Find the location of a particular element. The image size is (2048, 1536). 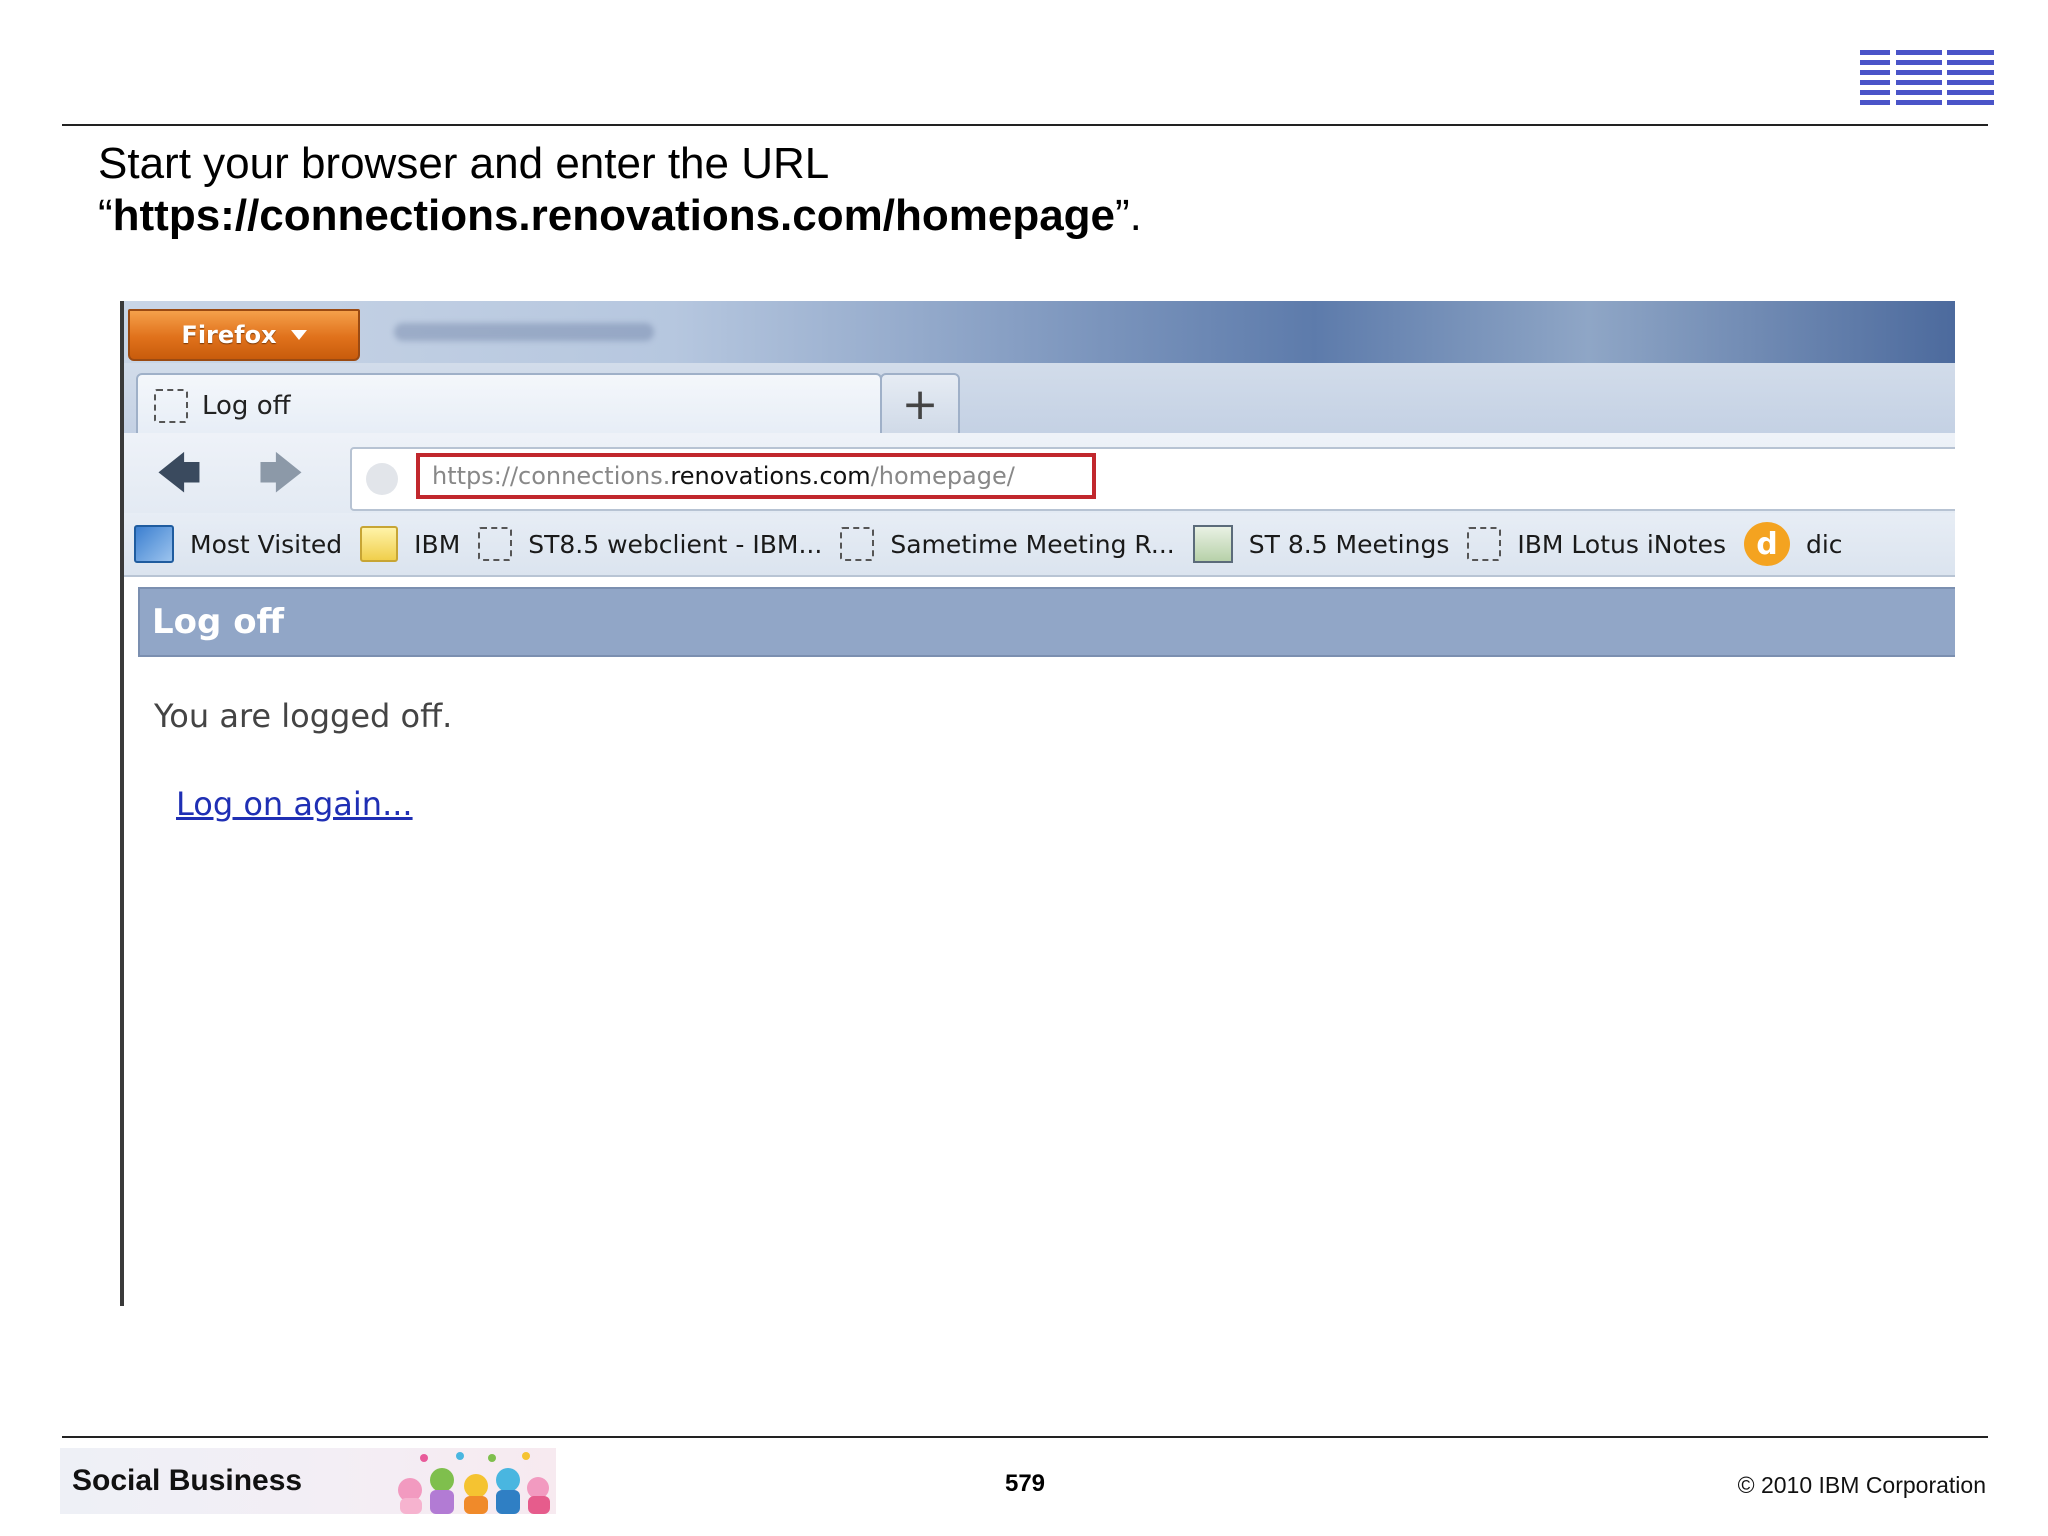

firefox-menu-button: Firefox is located at coordinates (244, 335).